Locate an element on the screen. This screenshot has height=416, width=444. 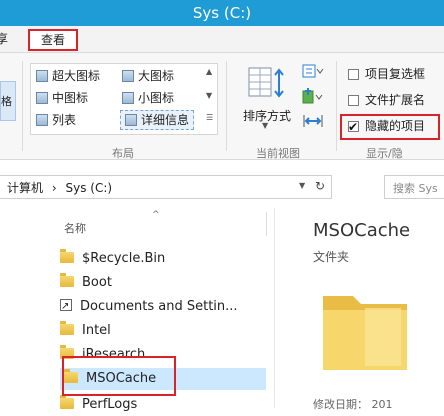
window-title: Sys (C:) is located at coordinates (222, 13).